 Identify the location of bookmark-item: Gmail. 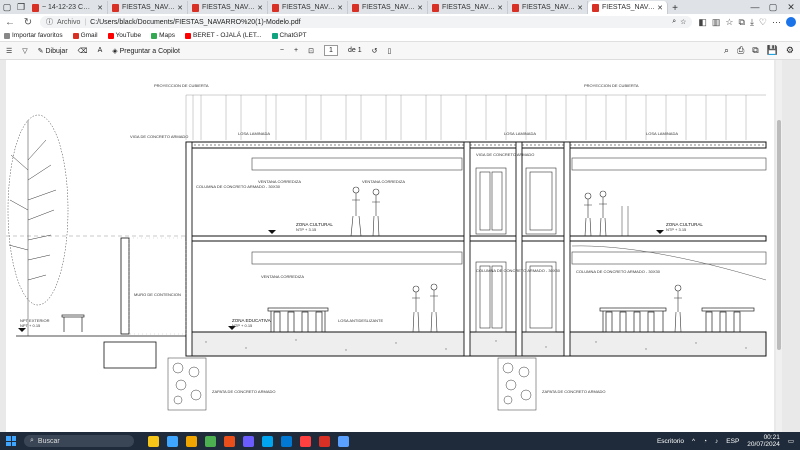
(85, 35).